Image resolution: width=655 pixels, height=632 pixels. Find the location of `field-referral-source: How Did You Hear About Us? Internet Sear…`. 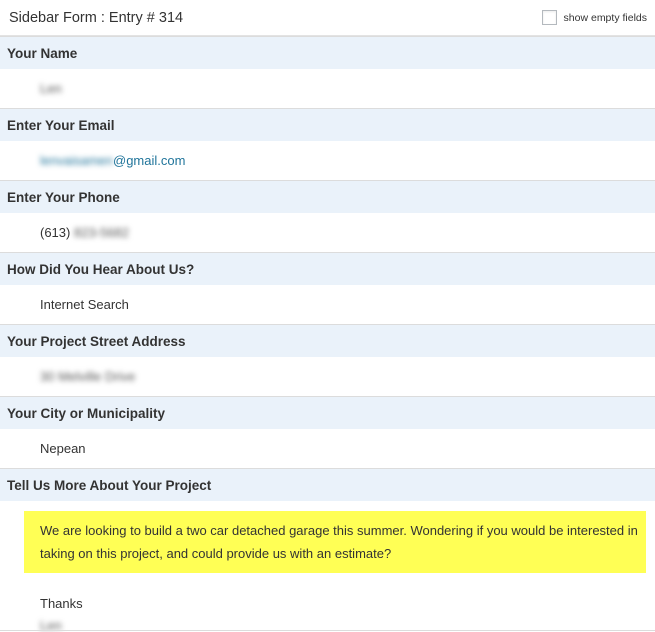

field-referral-source: How Did You Hear About Us? Internet Sear… is located at coordinates (327, 288).